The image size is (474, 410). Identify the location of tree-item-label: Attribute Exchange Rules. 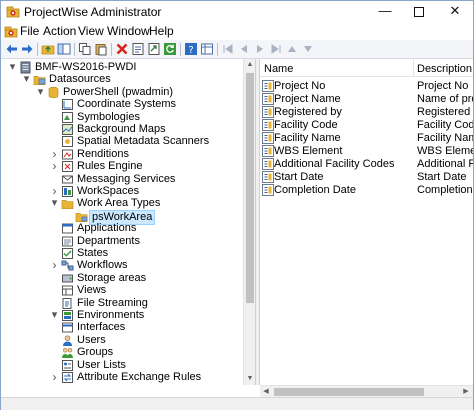
(139, 377).